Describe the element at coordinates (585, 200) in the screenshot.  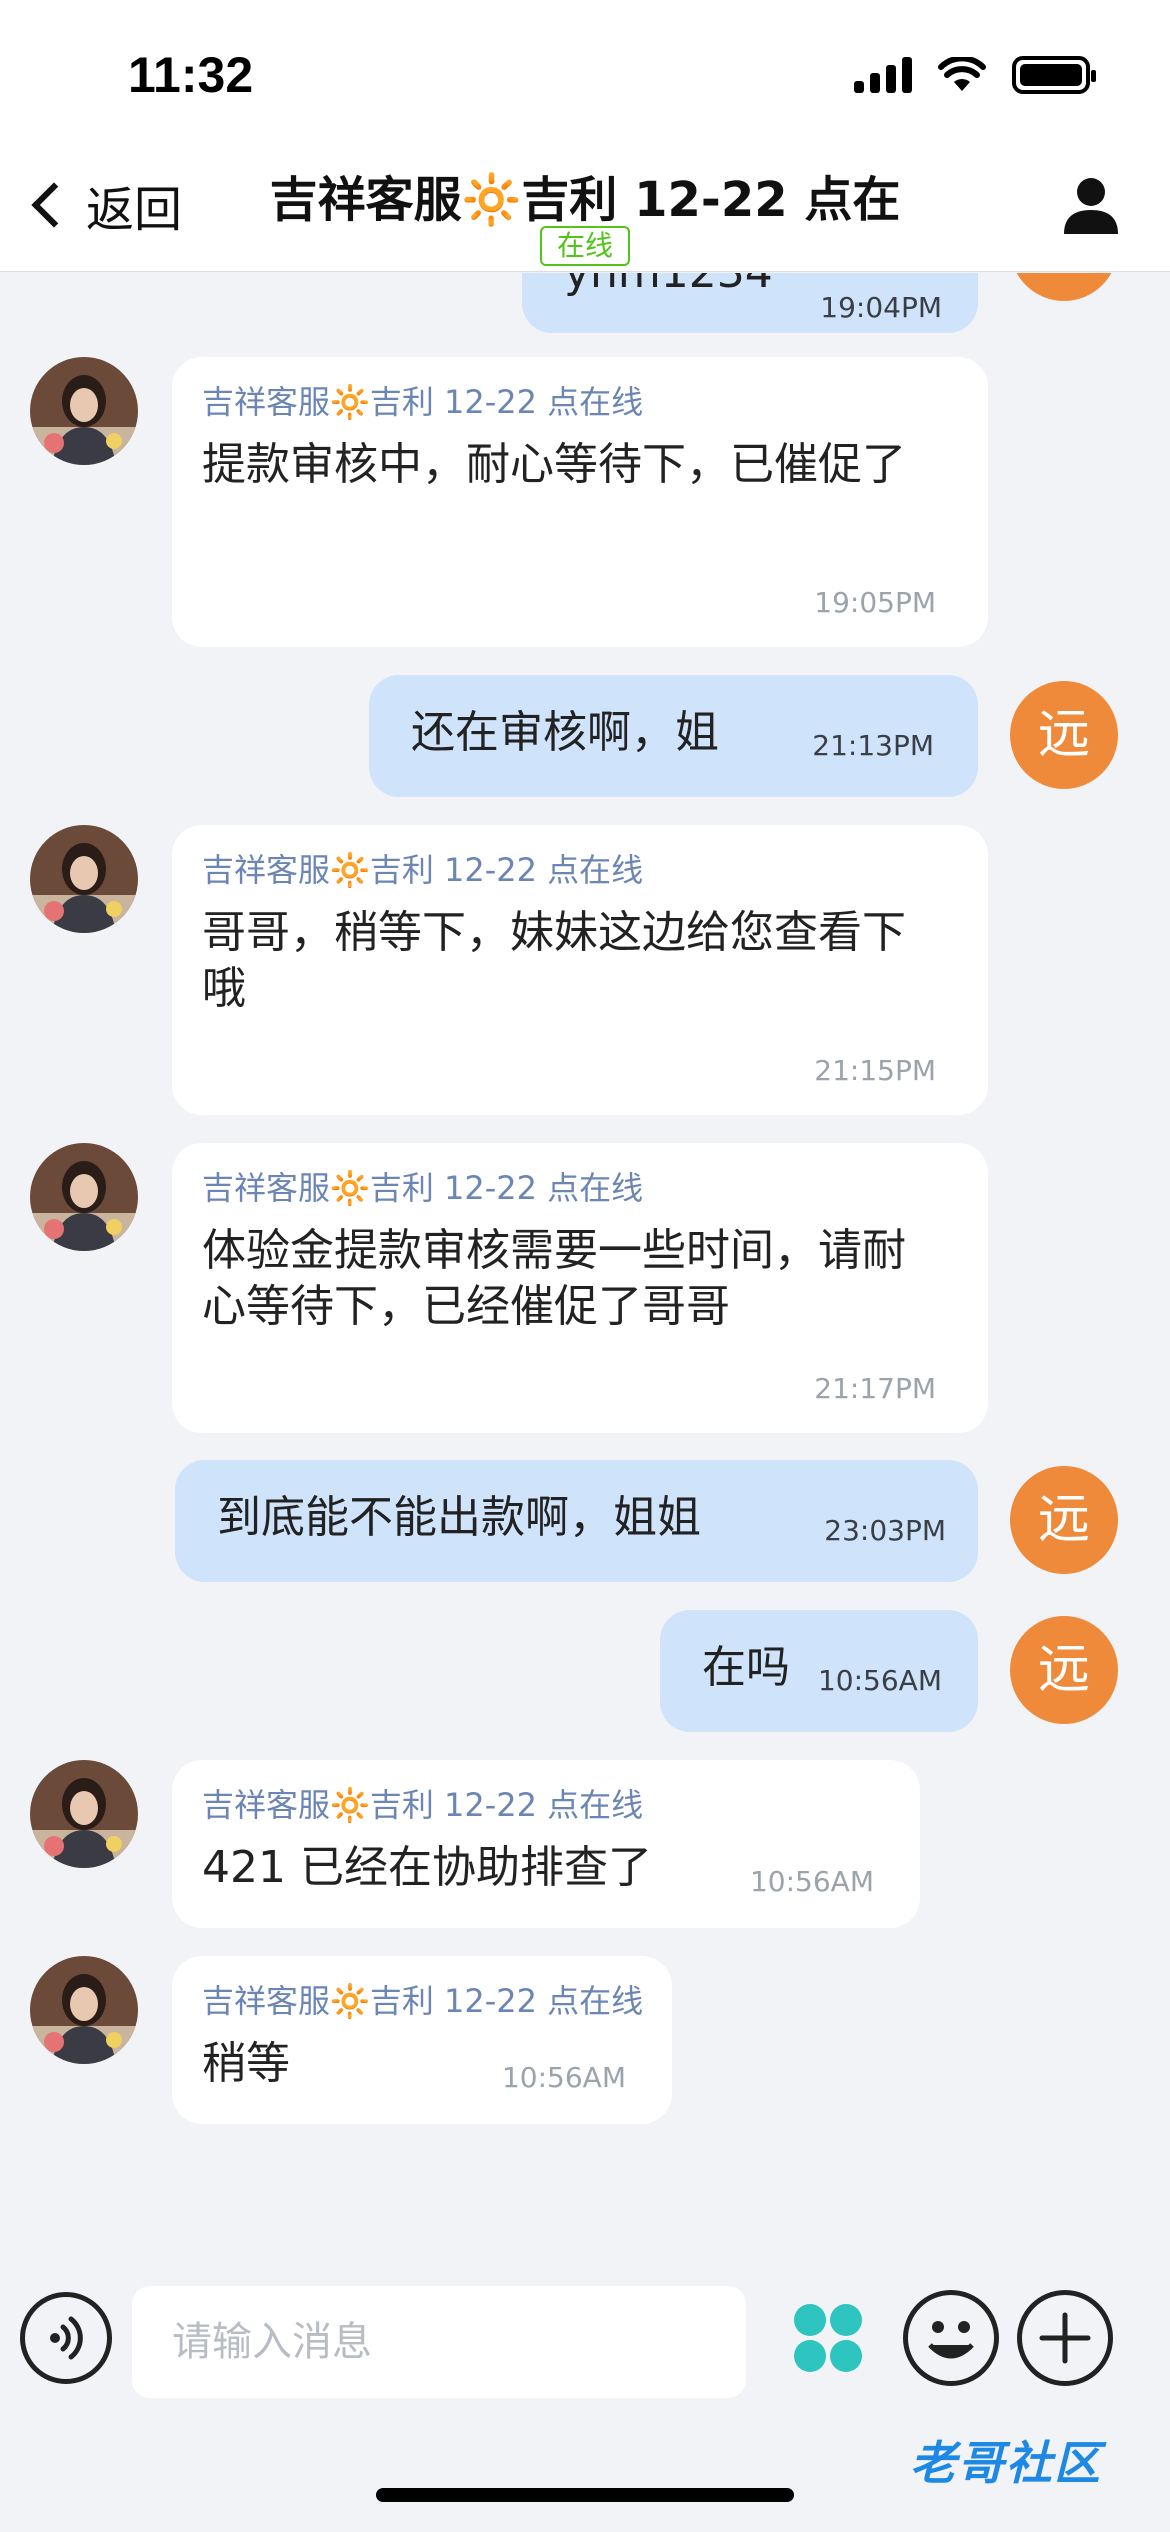
I see `page-title: 吉祥客服🔆吉利 12-22 点在` at that location.